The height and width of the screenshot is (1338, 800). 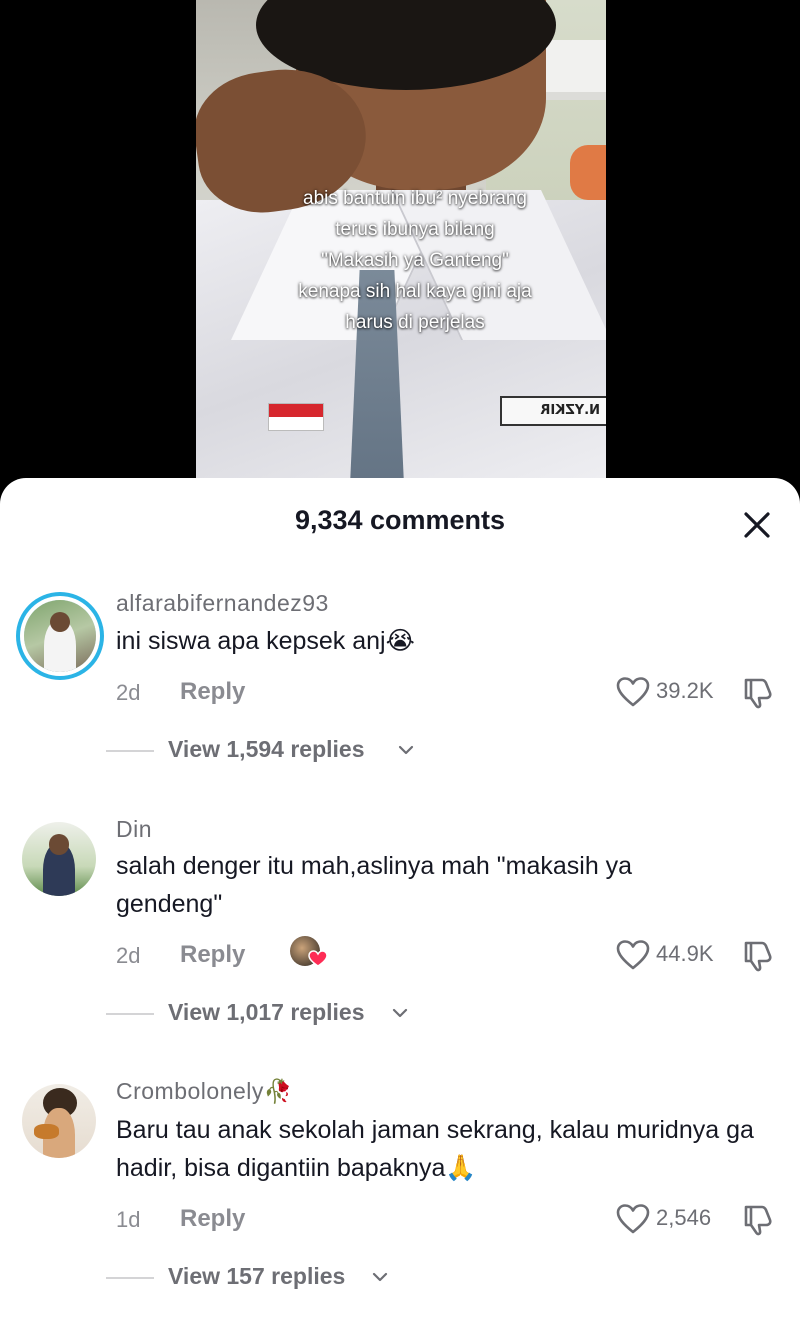 I want to click on like-count: 44.9K, so click(x=685, y=953).